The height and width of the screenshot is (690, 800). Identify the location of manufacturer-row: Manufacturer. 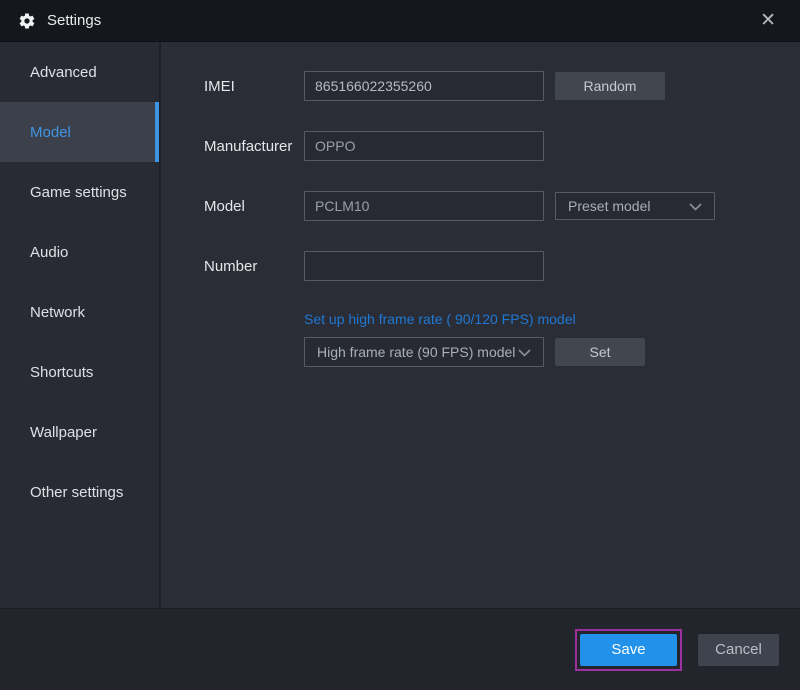
(502, 146).